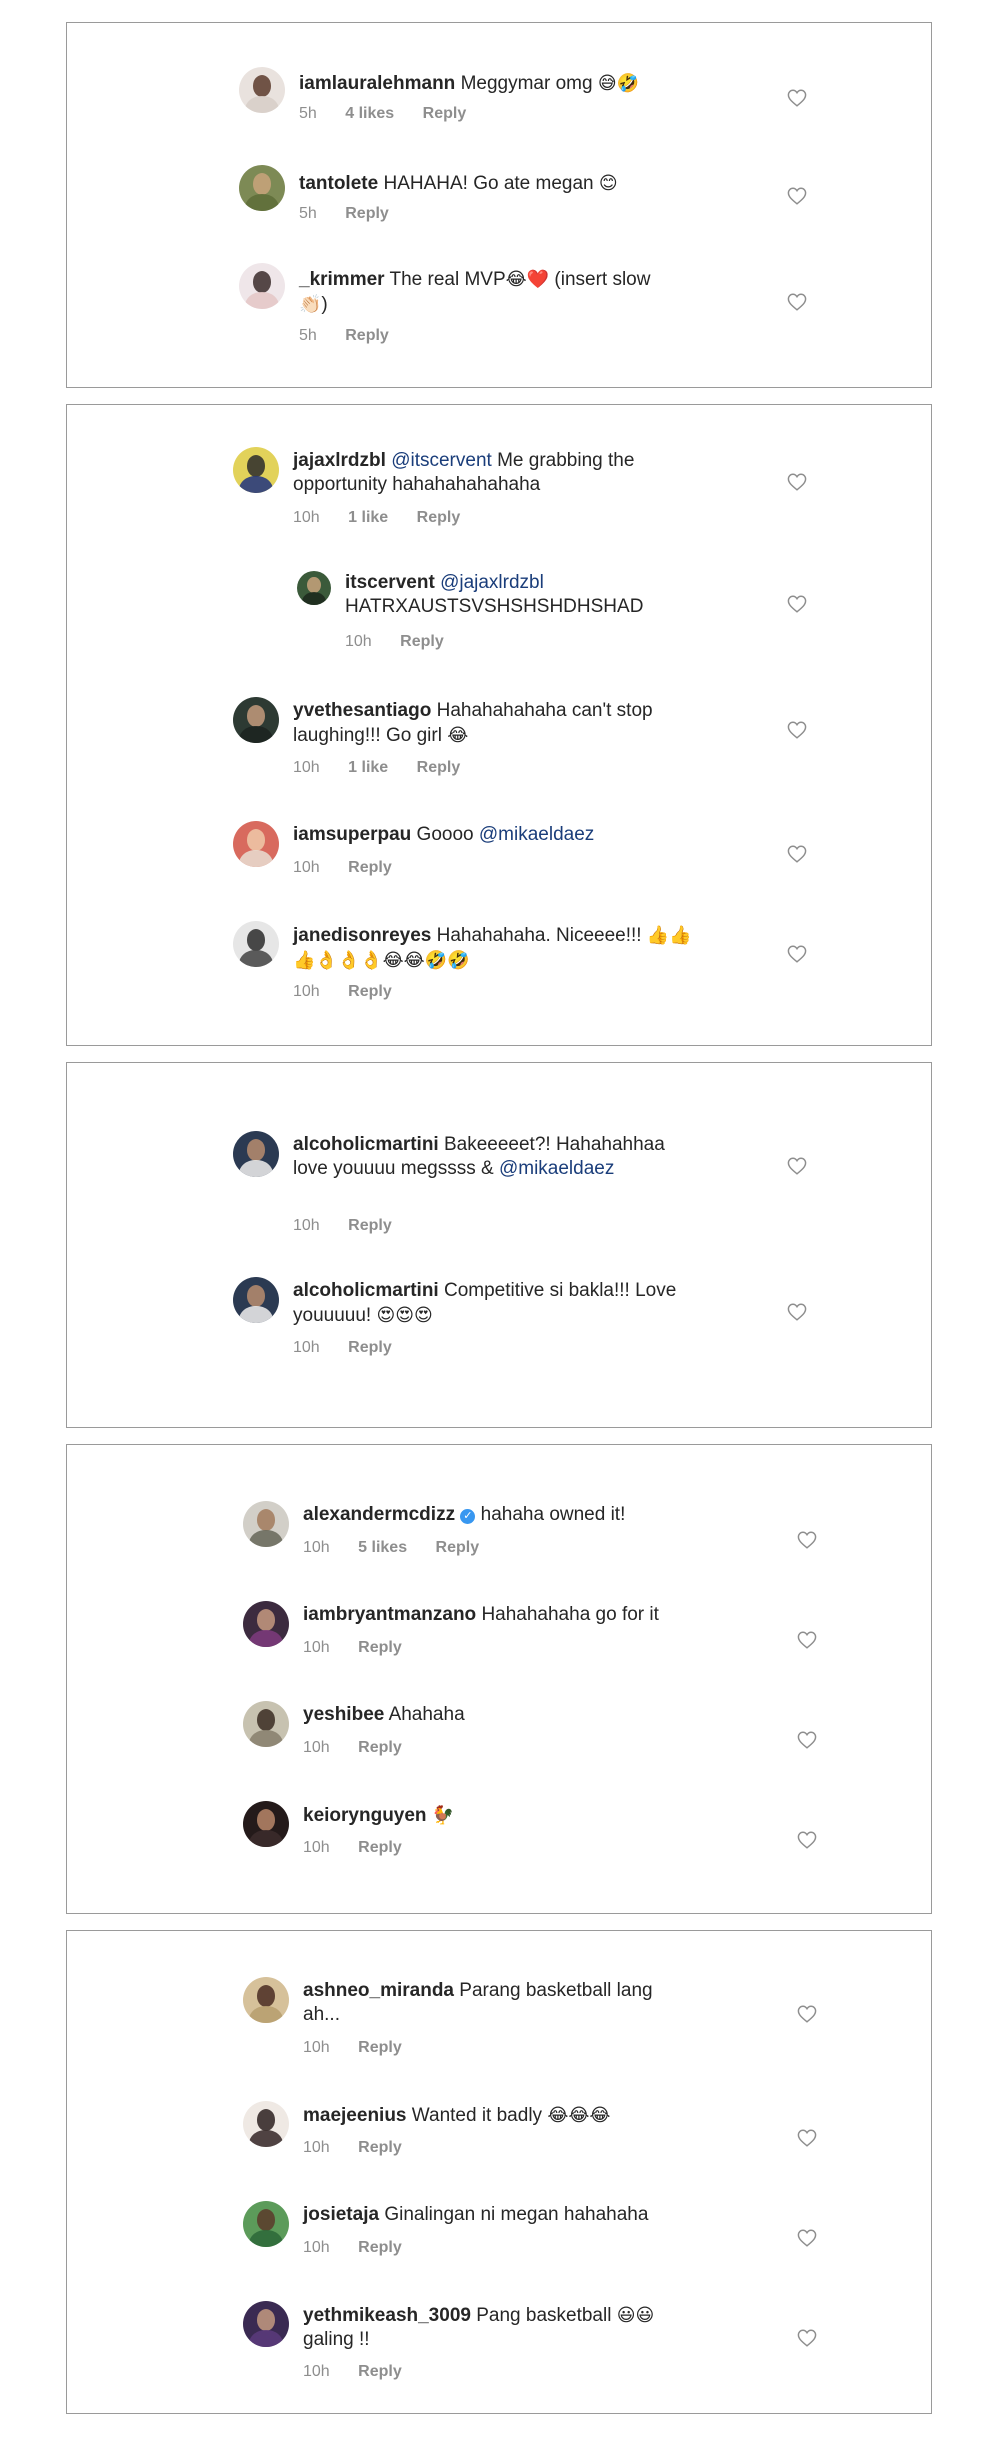 The height and width of the screenshot is (2460, 1000). I want to click on comment-emoji: 😅🤣, so click(618, 83).